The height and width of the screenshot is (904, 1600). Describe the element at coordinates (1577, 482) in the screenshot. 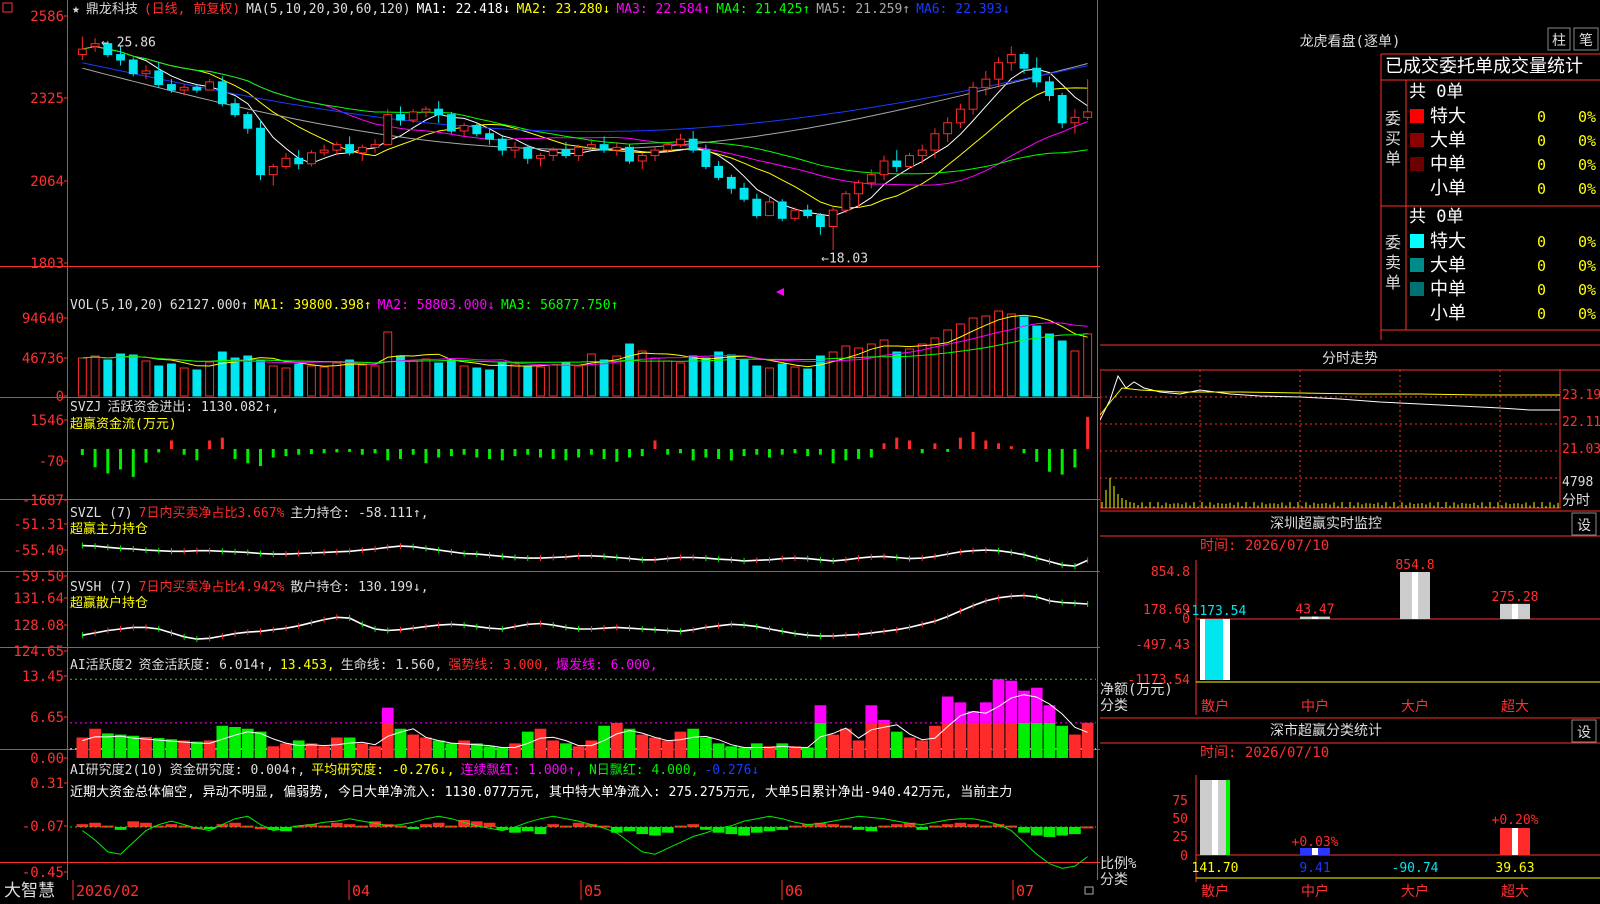

I see `fenshi-ytick: 4798` at that location.